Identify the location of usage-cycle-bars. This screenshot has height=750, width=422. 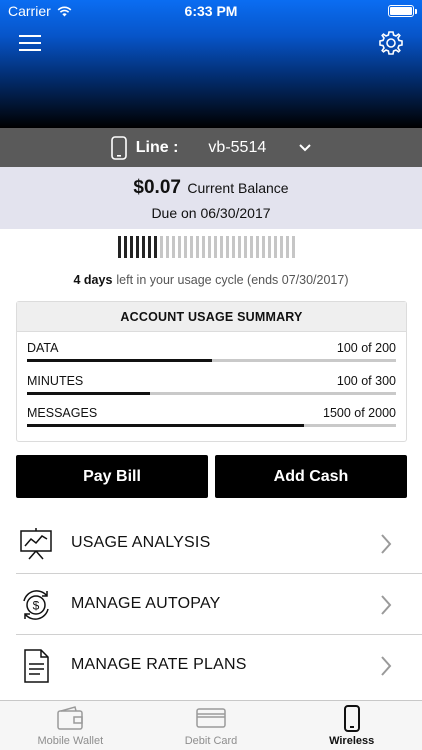
(206, 247).